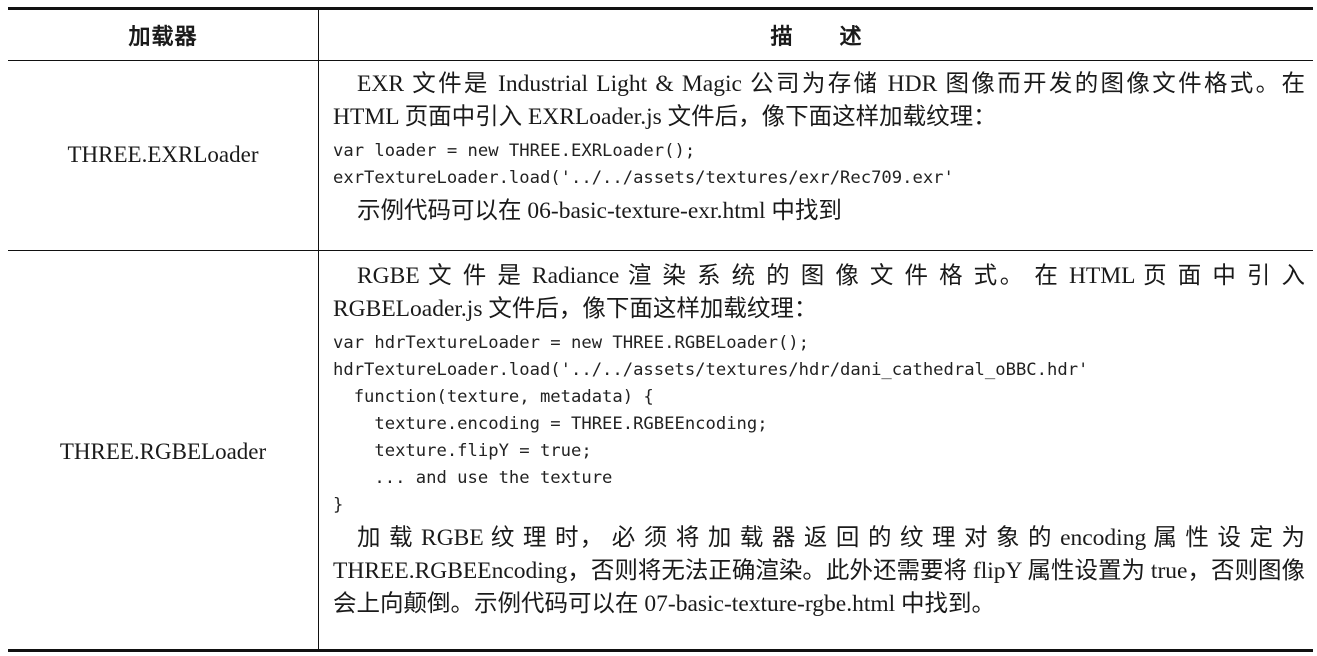 This screenshot has width=1317, height=656. Describe the element at coordinates (163, 37) in the screenshot. I see `header-loader: 加载器` at that location.